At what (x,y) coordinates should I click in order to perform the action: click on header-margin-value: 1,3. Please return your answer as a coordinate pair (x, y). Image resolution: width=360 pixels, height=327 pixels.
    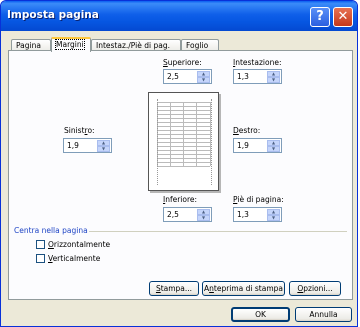
    Looking at the image, I should click on (243, 76).